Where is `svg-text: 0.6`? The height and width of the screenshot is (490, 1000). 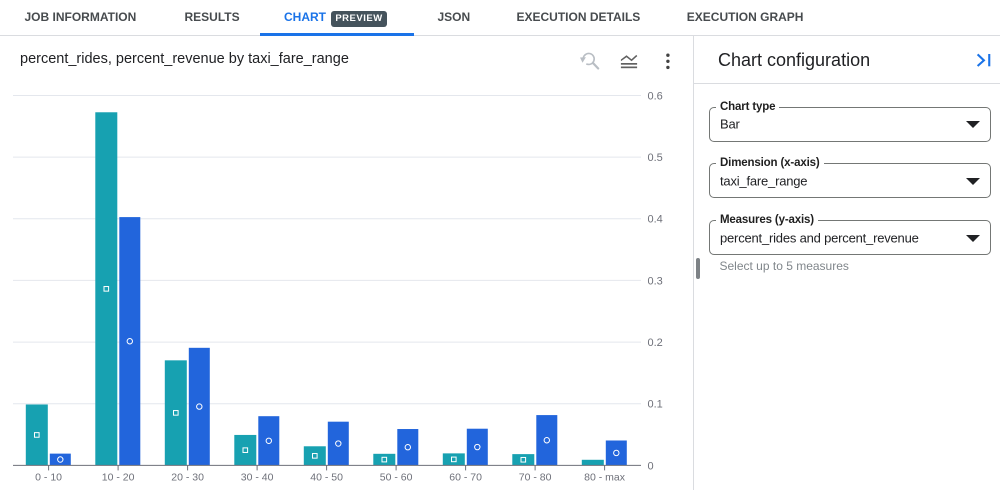
svg-text: 0.6 is located at coordinates (655, 96).